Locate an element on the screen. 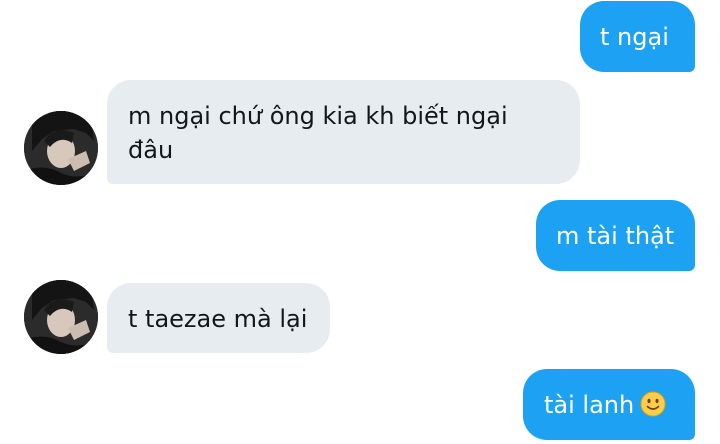  message-bubble-outgoing: tài lanh is located at coordinates (609, 404).